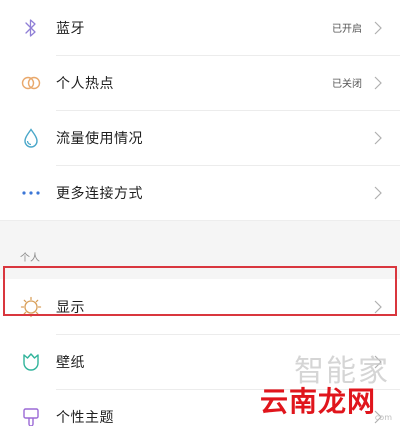  What do you see at coordinates (200, 137) in the screenshot?
I see `settings-row-data-usage: 流量使用情况` at bounding box center [200, 137].